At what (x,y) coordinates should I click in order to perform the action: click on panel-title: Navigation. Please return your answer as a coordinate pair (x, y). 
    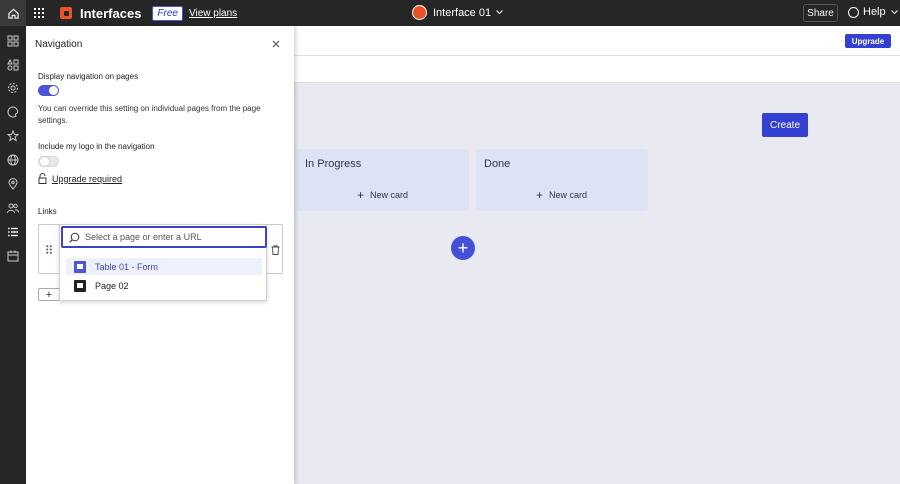
    Looking at the image, I should click on (59, 44).